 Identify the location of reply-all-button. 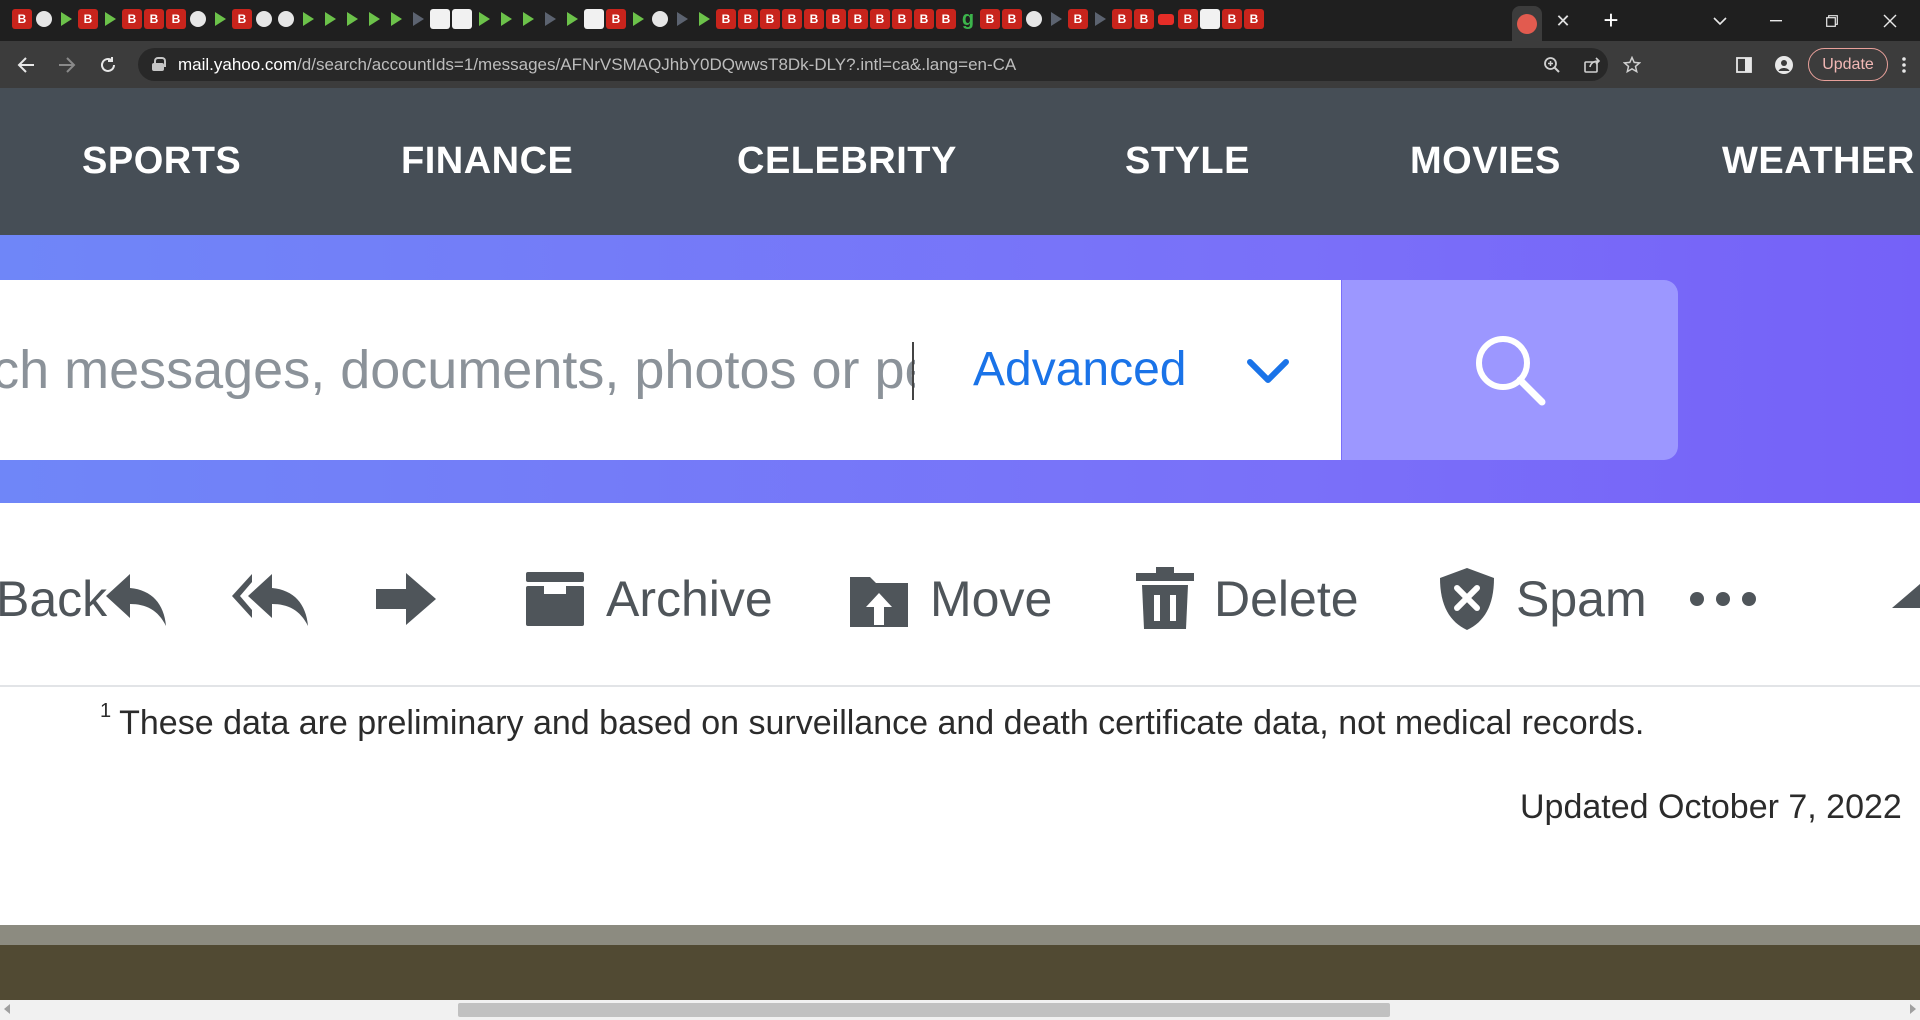
(270, 599).